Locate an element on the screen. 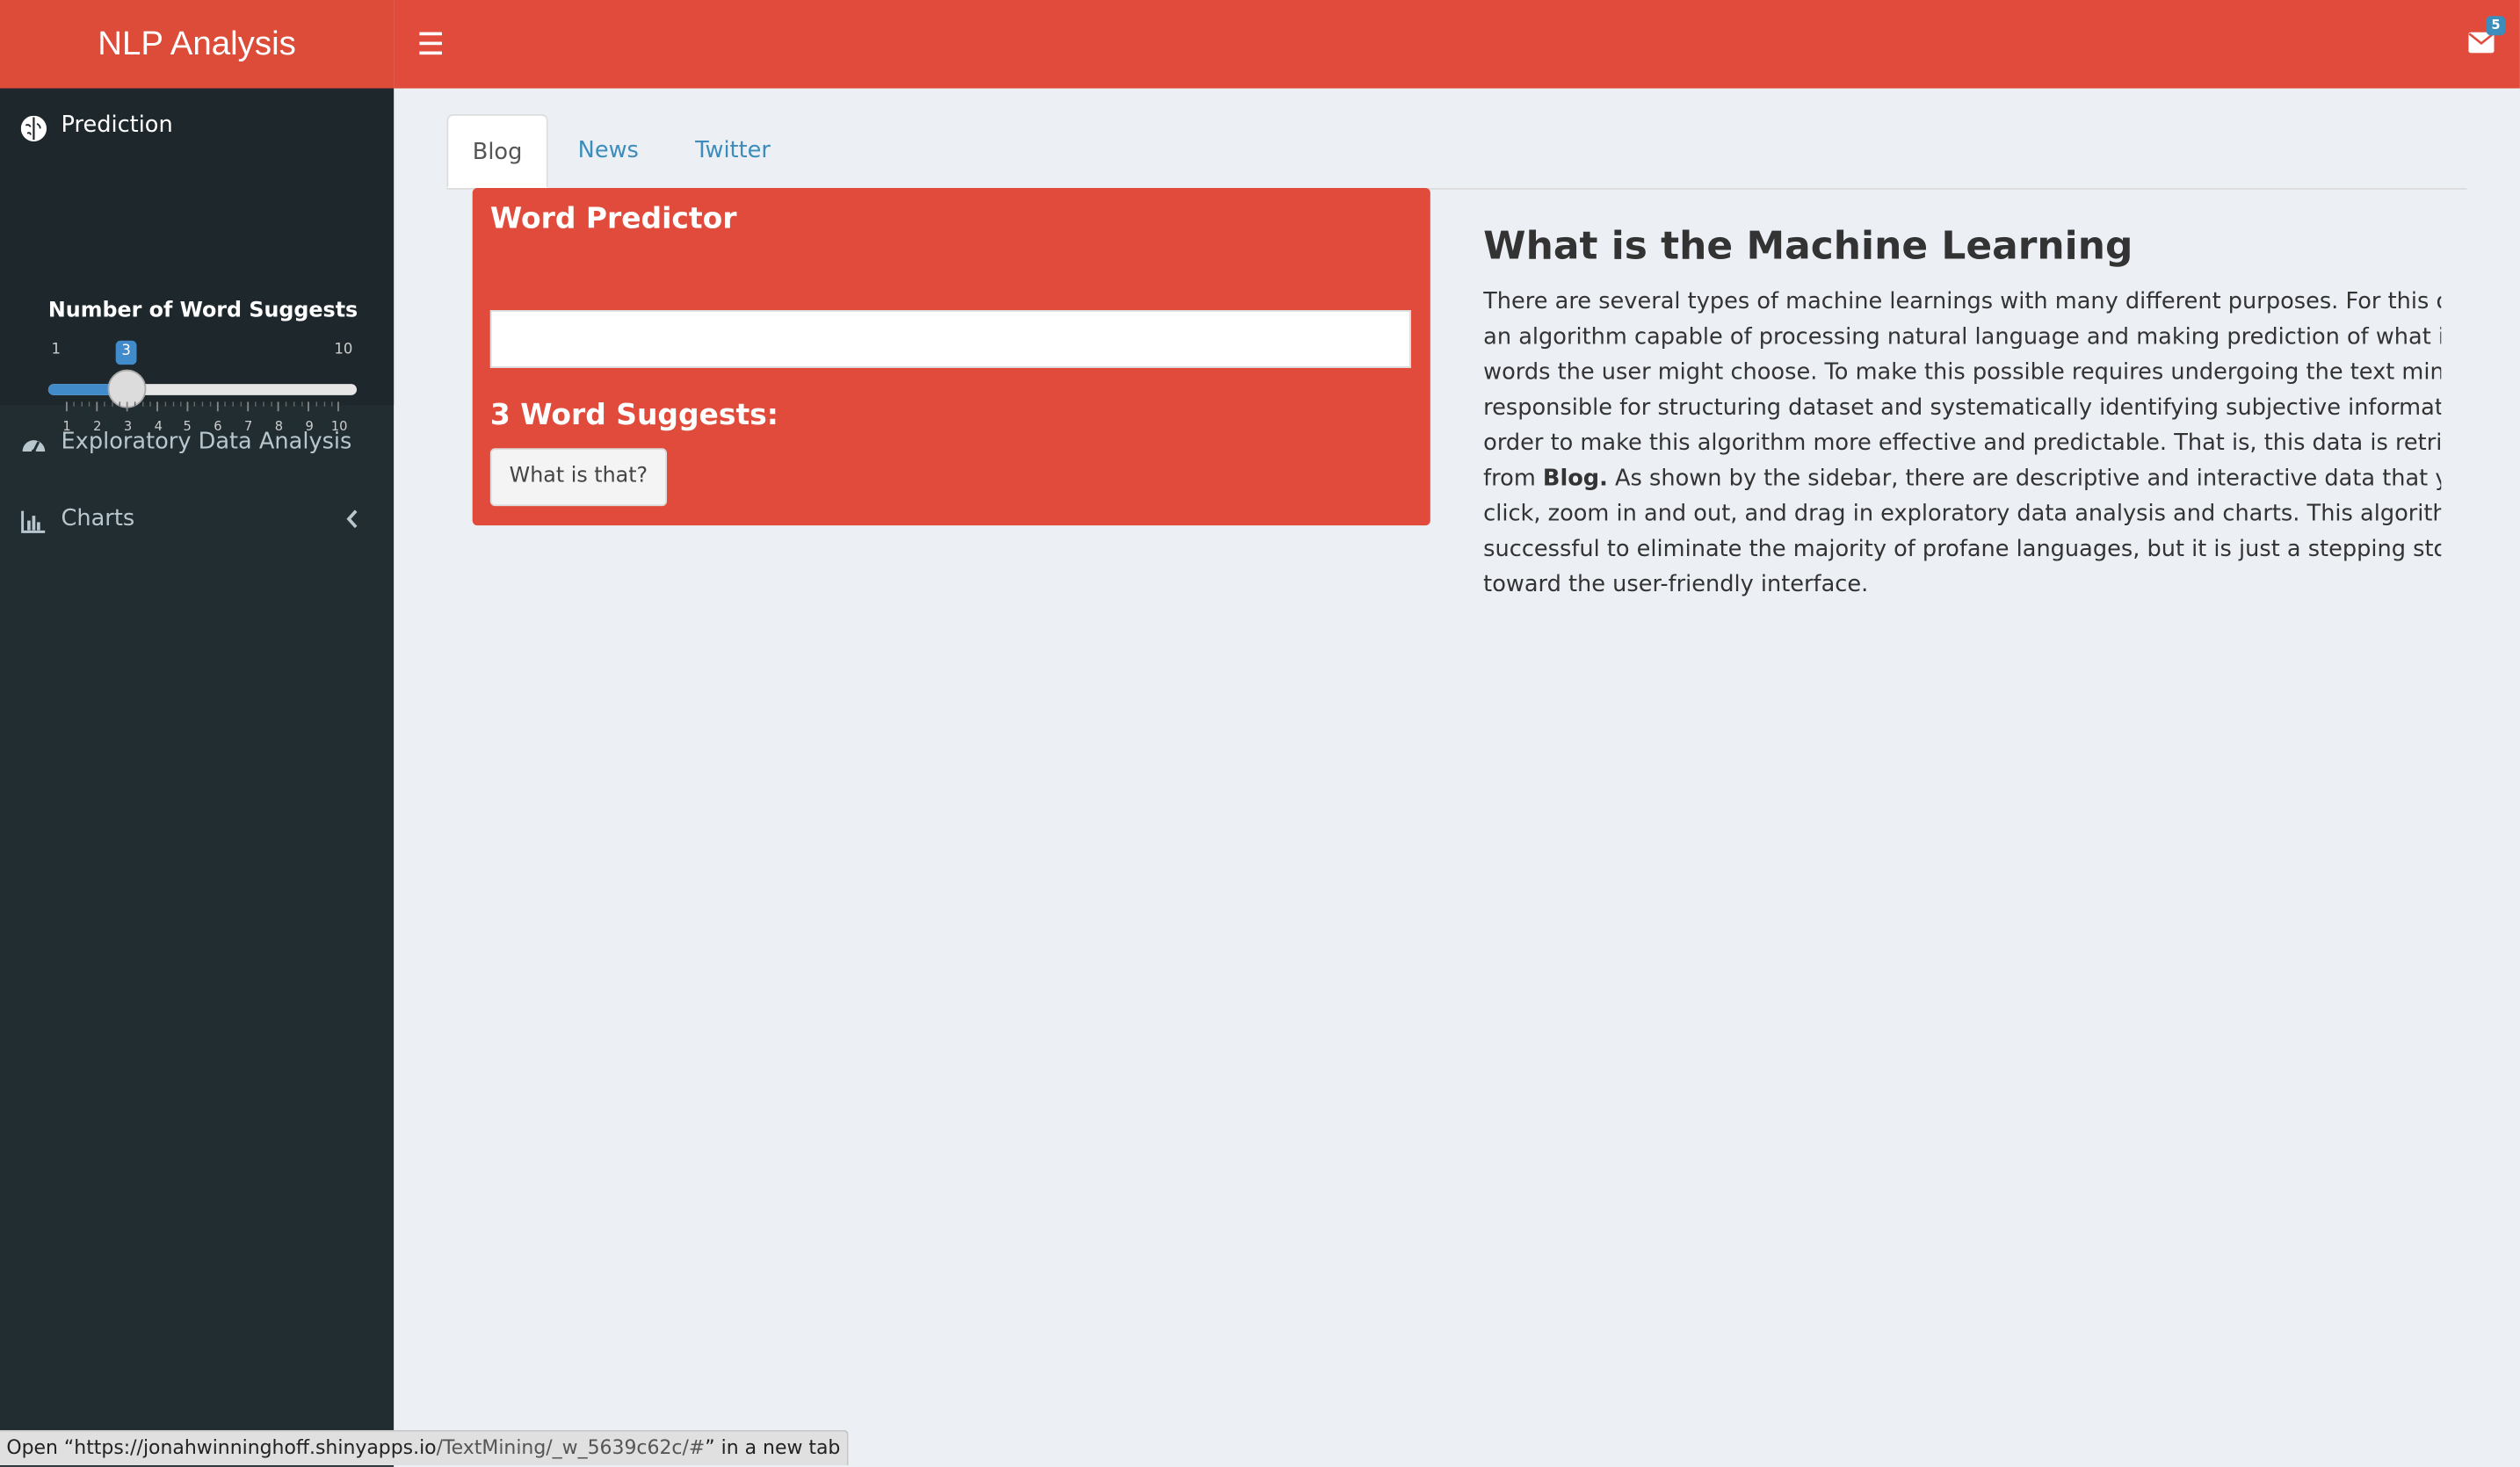 Image resolution: width=2520 pixels, height=1467 pixels. sidebar-item-exploratory-data-analysis: Exploratory Data Analysis is located at coordinates (197, 443).